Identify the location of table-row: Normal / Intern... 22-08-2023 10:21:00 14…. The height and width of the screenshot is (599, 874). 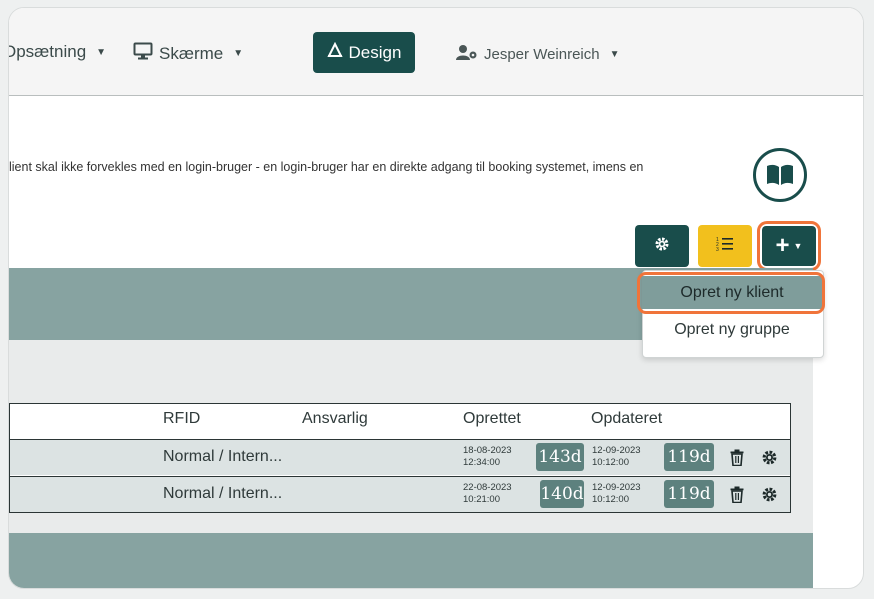
(400, 494).